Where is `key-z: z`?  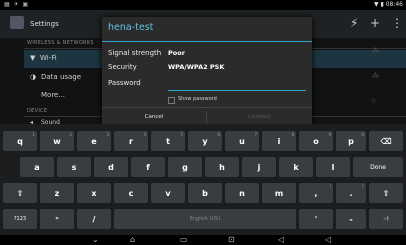 key-z: z is located at coordinates (57, 193).